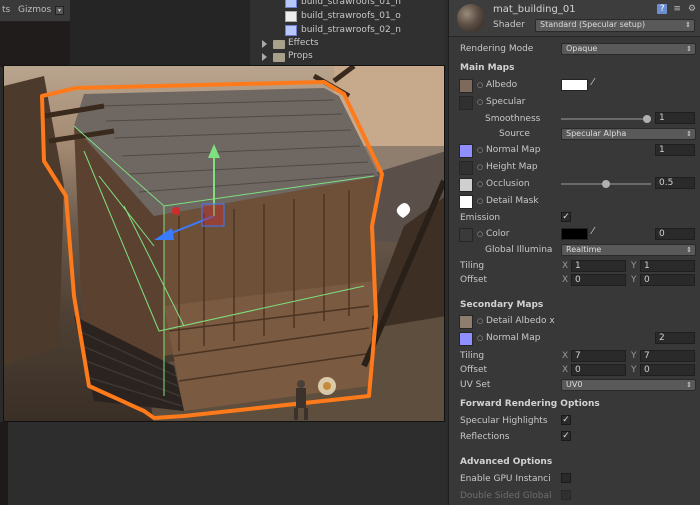  What do you see at coordinates (327, 386) in the screenshot?
I see `particle-system-icon` at bounding box center [327, 386].